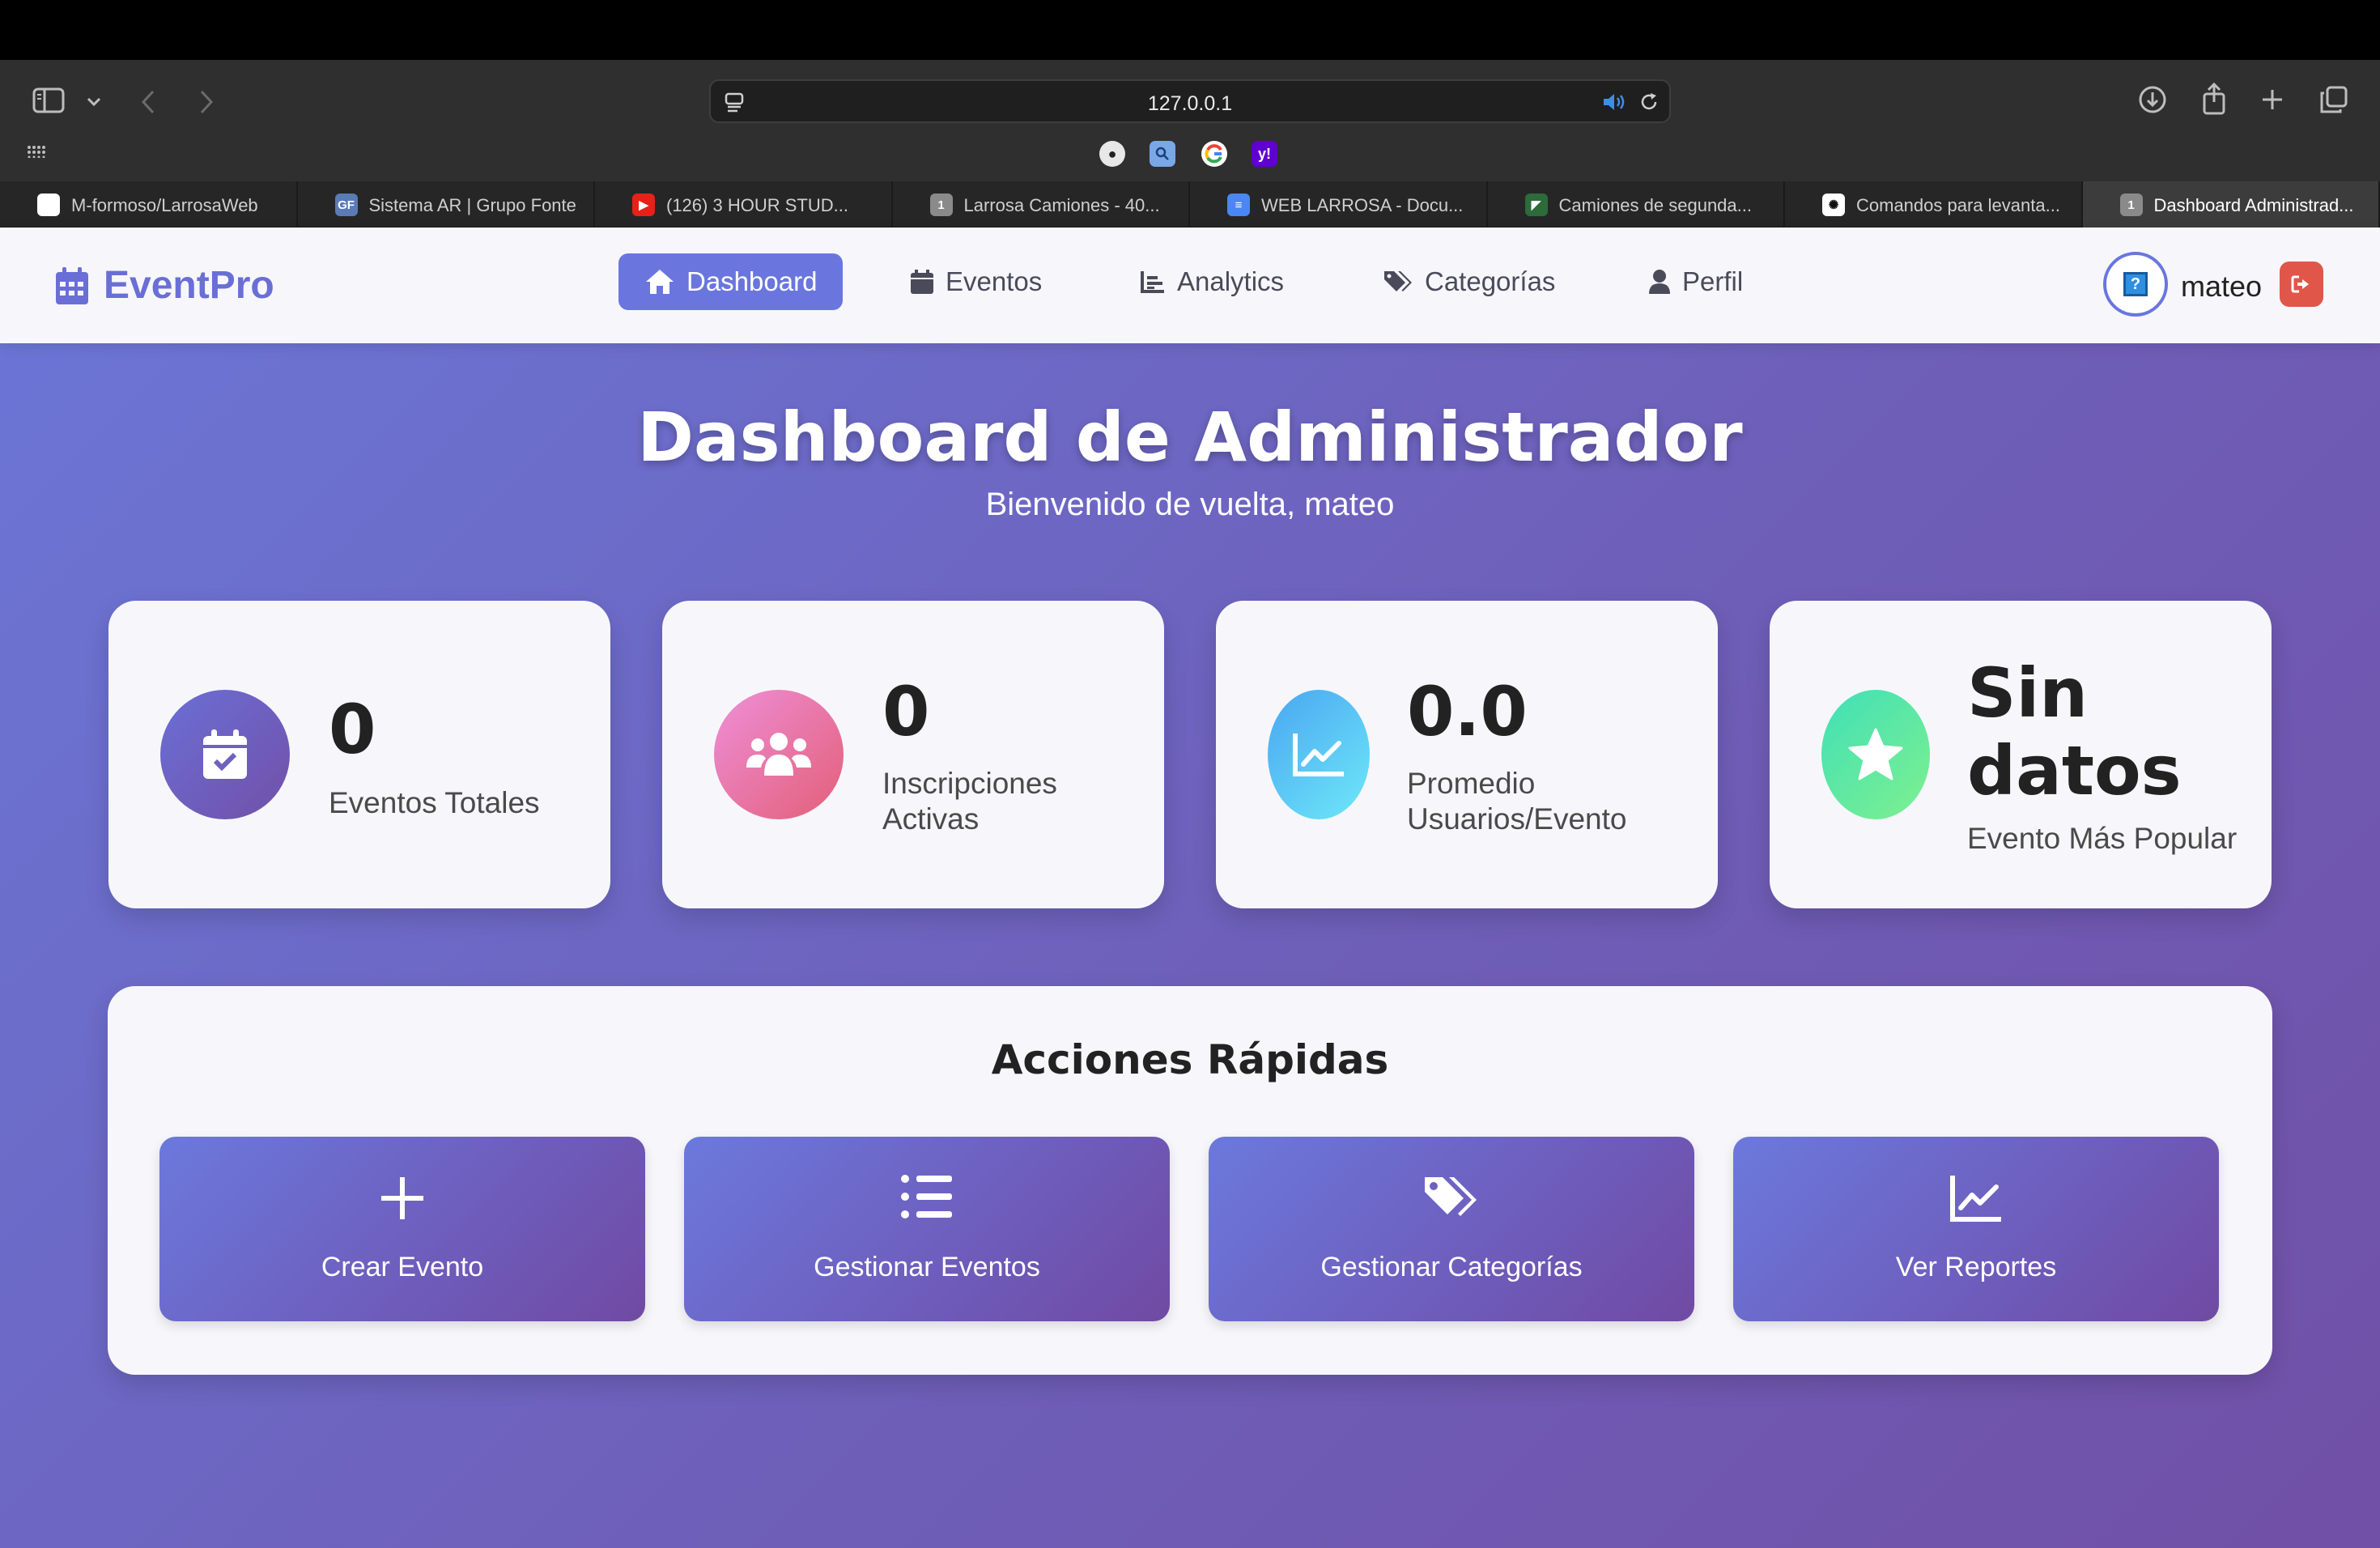  What do you see at coordinates (1152, 282) in the screenshot?
I see `chart-icon` at bounding box center [1152, 282].